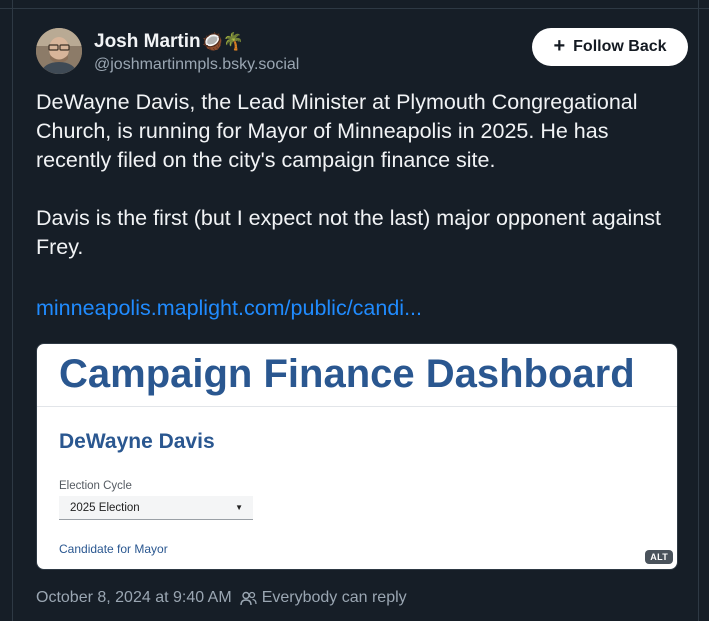 The width and height of the screenshot is (709, 621). I want to click on dashboard-divider, so click(357, 406).